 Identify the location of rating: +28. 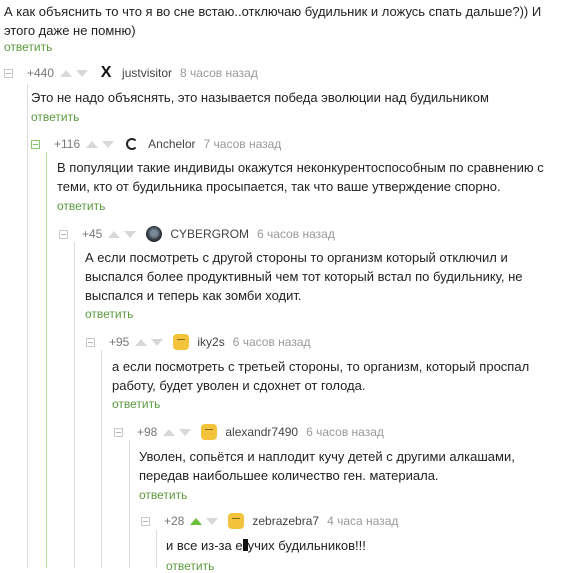
(174, 521).